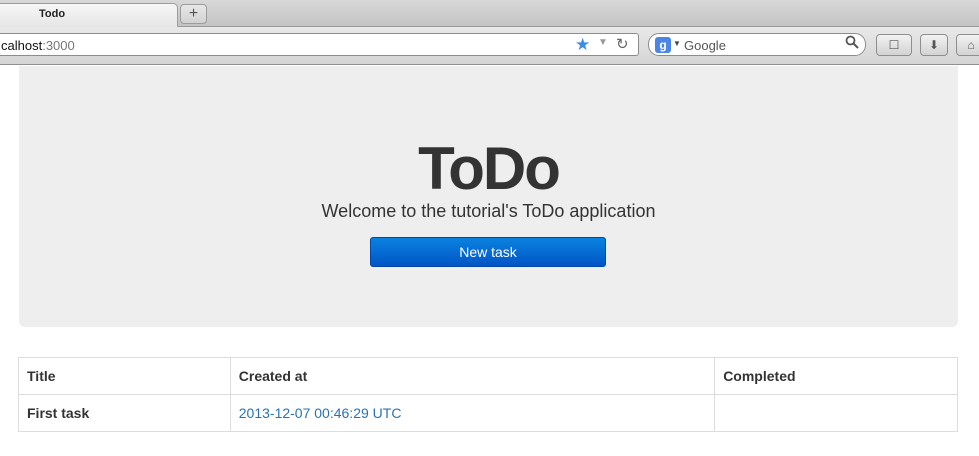 The height and width of the screenshot is (456, 979). I want to click on url-host: calhost, so click(22, 45).